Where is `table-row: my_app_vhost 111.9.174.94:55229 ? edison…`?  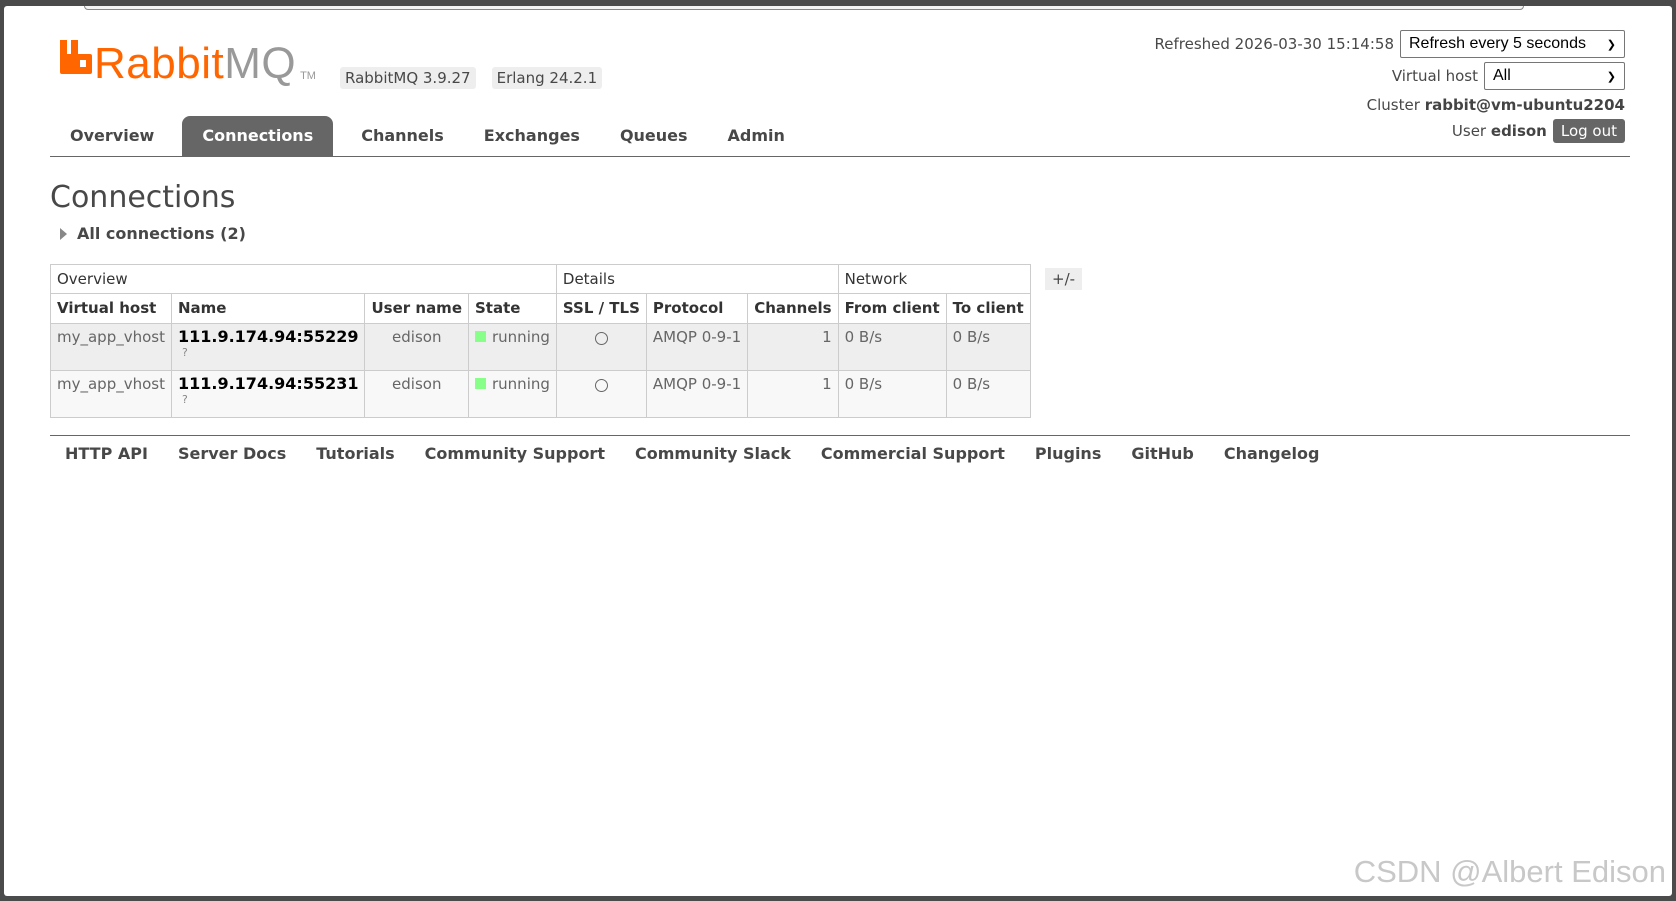
table-row: my_app_vhost 111.9.174.94:55229 ? edison… is located at coordinates (540, 347).